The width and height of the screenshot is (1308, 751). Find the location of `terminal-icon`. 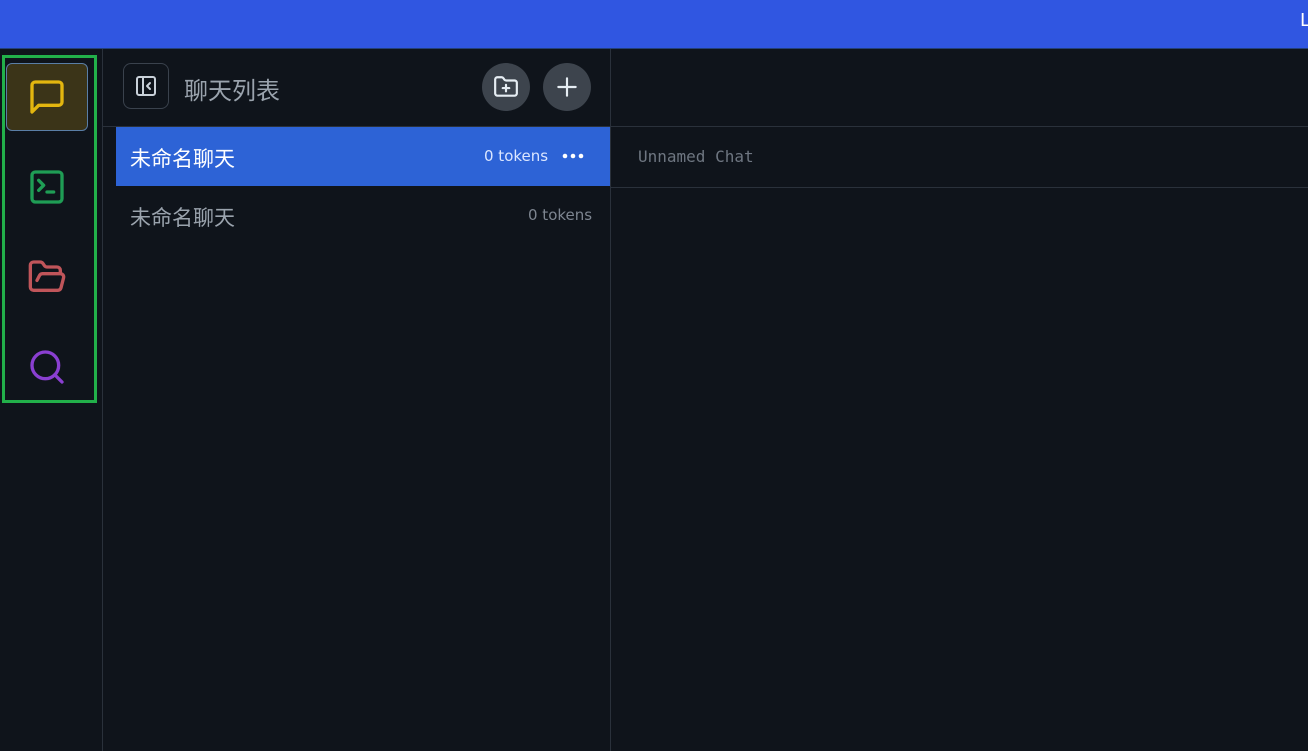

terminal-icon is located at coordinates (47, 187).